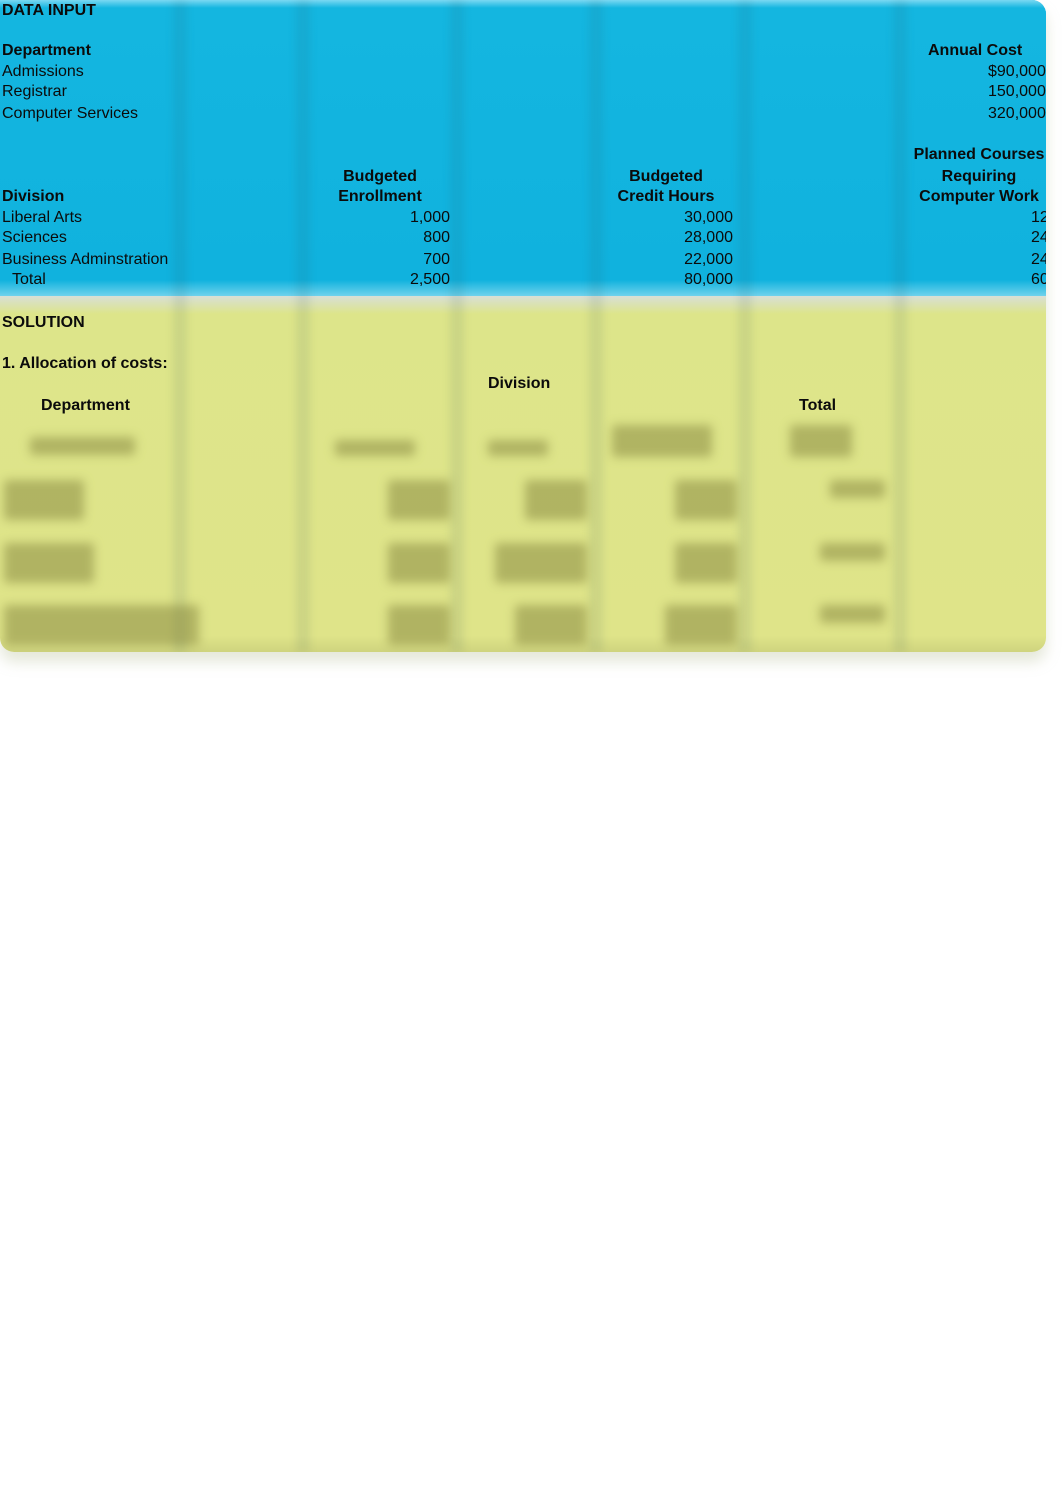  What do you see at coordinates (380, 196) in the screenshot?
I see `enrollment-header-line2: Enrollment` at bounding box center [380, 196].